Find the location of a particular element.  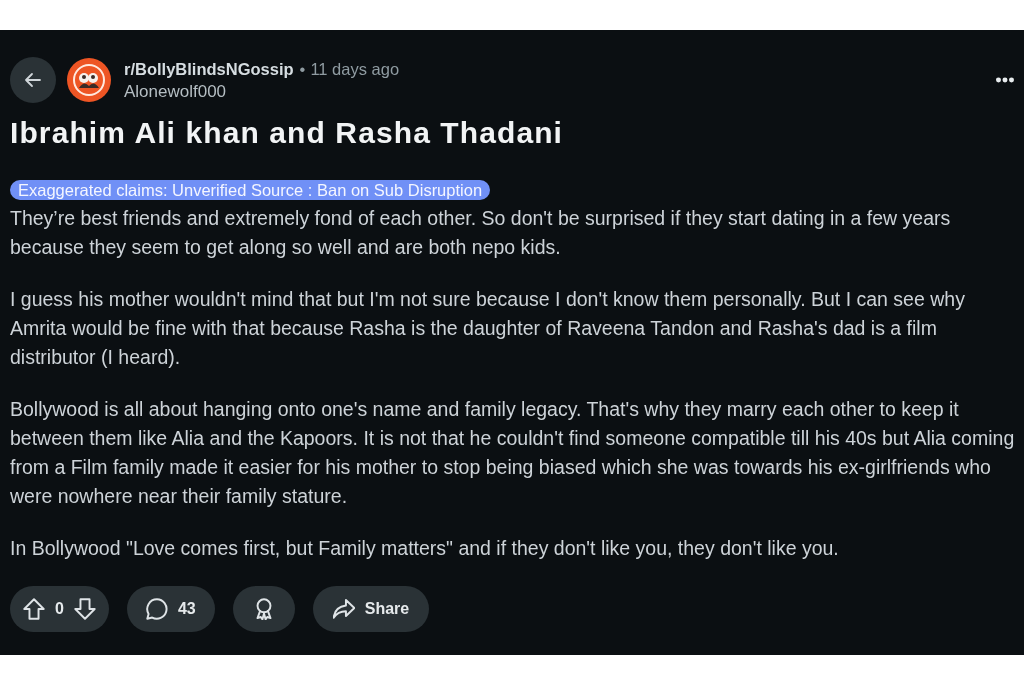

post-title: Ibrahim Ali khan and Rasha Thadani is located at coordinates (287, 133).